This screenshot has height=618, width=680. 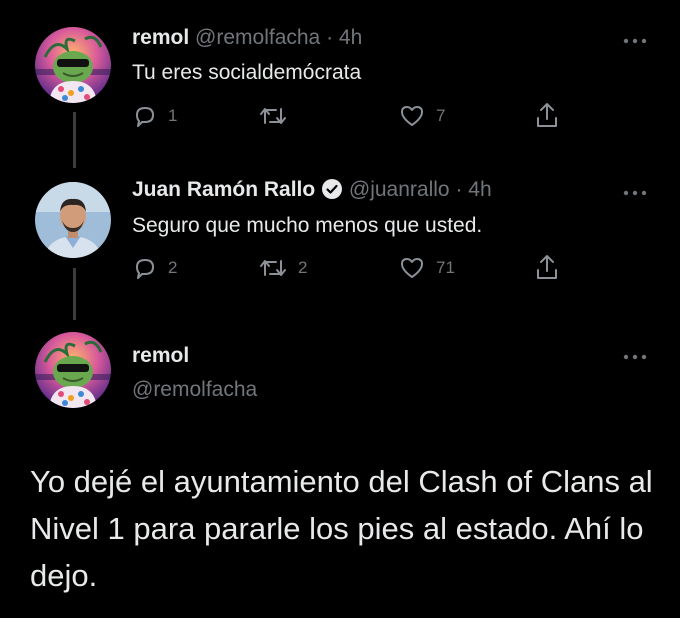 I want to click on reply-button: 1, so click(x=154, y=116).